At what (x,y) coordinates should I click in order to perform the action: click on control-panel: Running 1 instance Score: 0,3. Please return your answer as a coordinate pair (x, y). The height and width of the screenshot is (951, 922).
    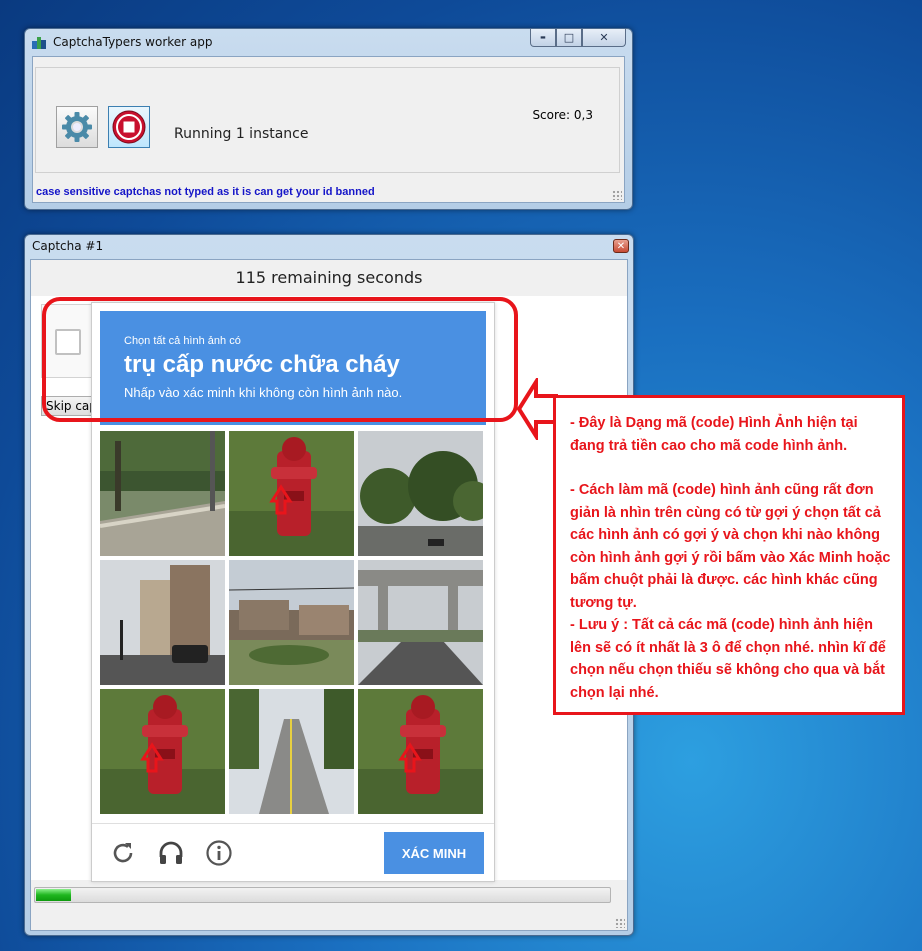
    Looking at the image, I should click on (327, 120).